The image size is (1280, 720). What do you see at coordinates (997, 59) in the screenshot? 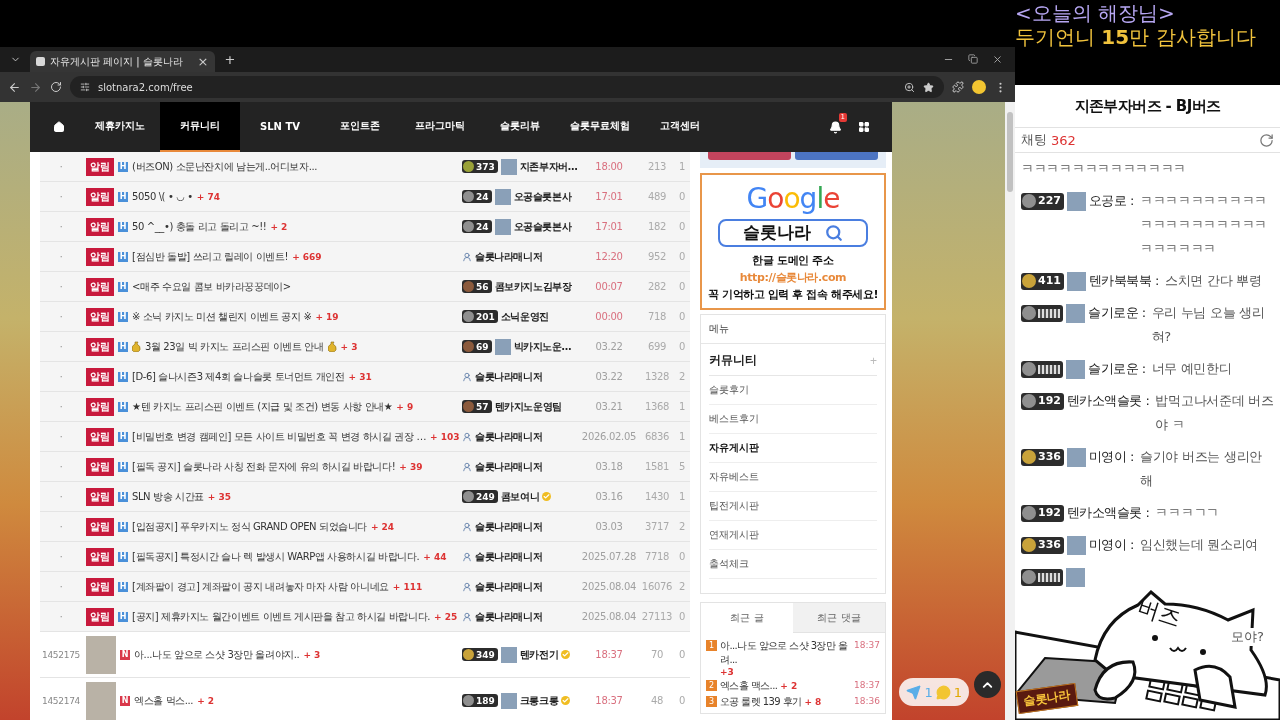
I see `close-icon` at bounding box center [997, 59].